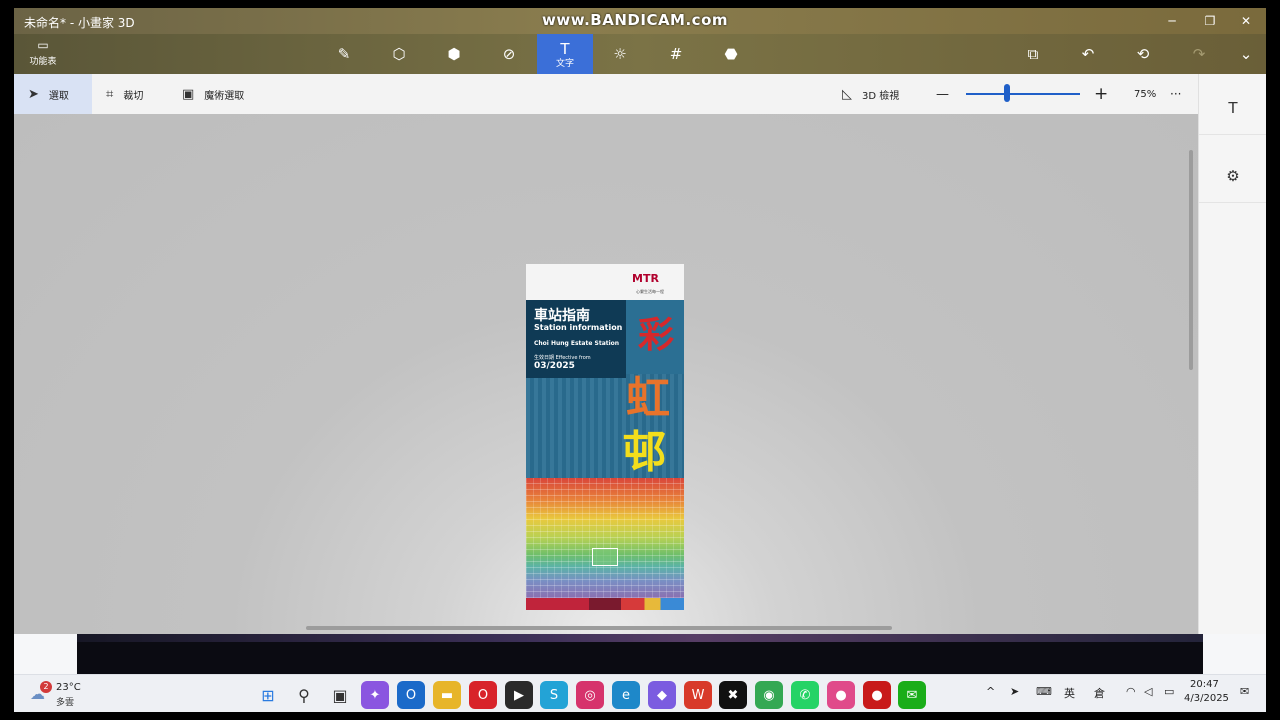 The width and height of the screenshot is (1280, 720). I want to click on expand-button: ⌄, so click(1246, 54).